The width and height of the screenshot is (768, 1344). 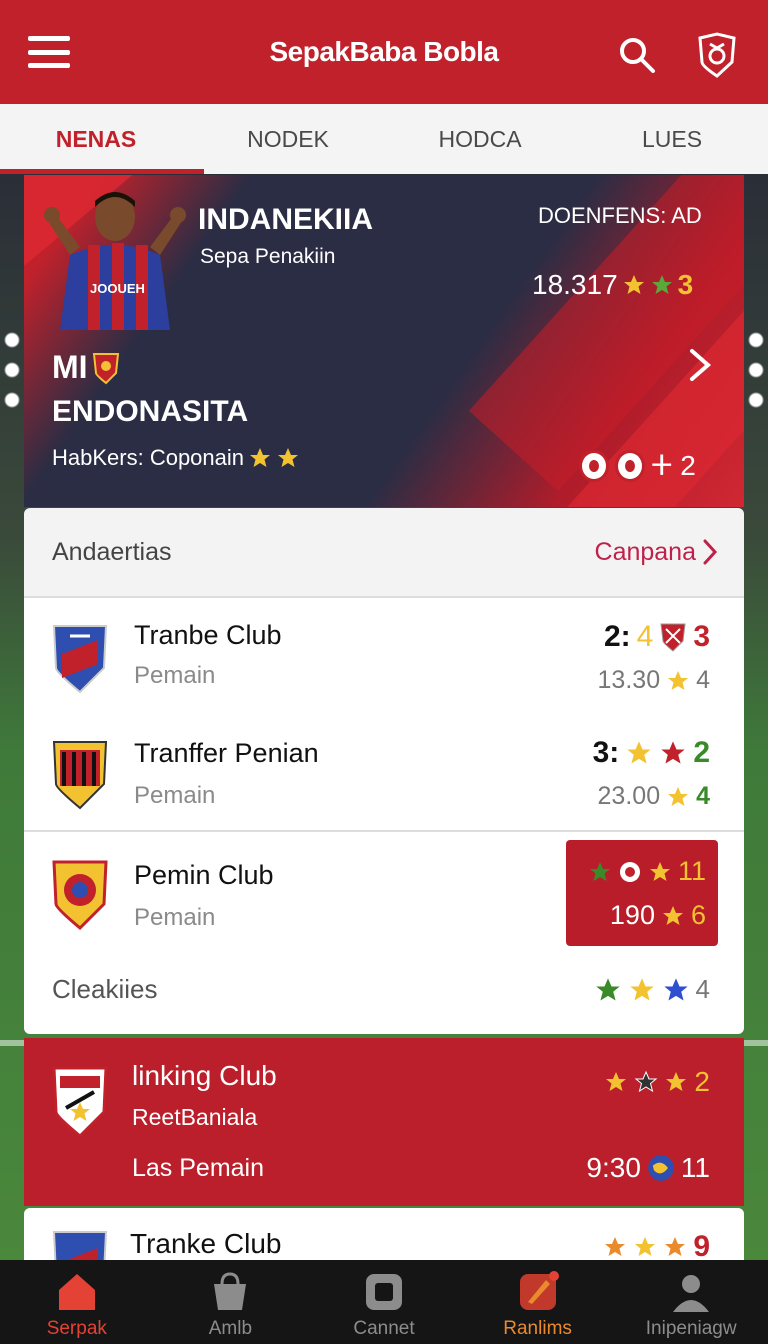 I want to click on ball-badge-icon, so click(x=630, y=465).